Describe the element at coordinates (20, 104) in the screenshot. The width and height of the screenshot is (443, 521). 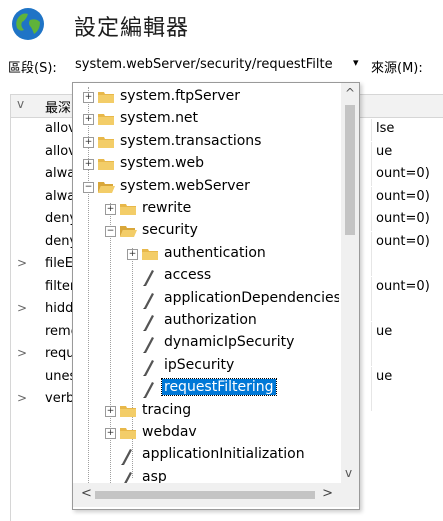
I see `collapse-icon: v` at that location.